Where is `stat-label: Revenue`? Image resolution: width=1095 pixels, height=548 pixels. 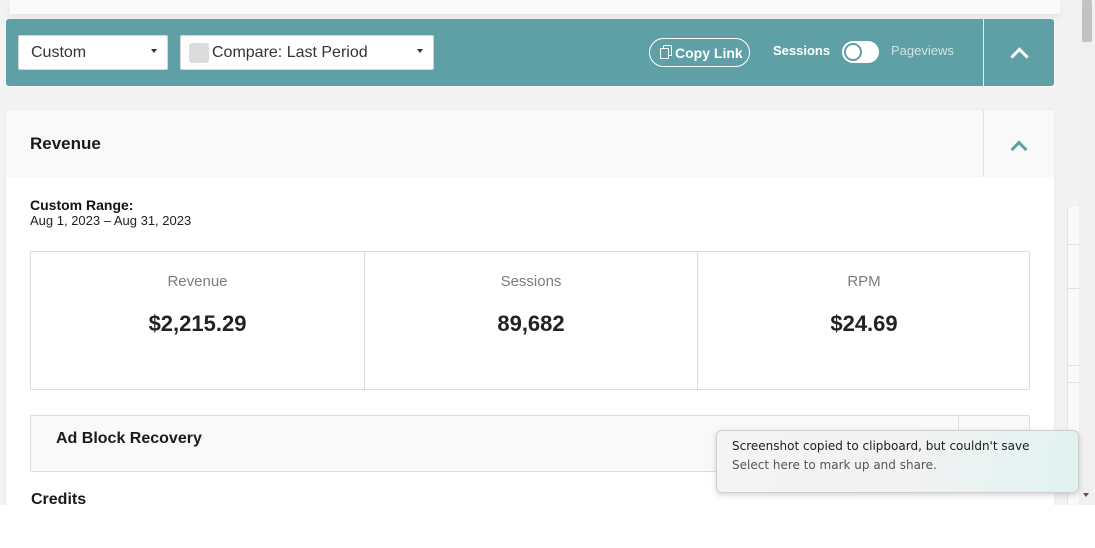
stat-label: Revenue is located at coordinates (197, 281).